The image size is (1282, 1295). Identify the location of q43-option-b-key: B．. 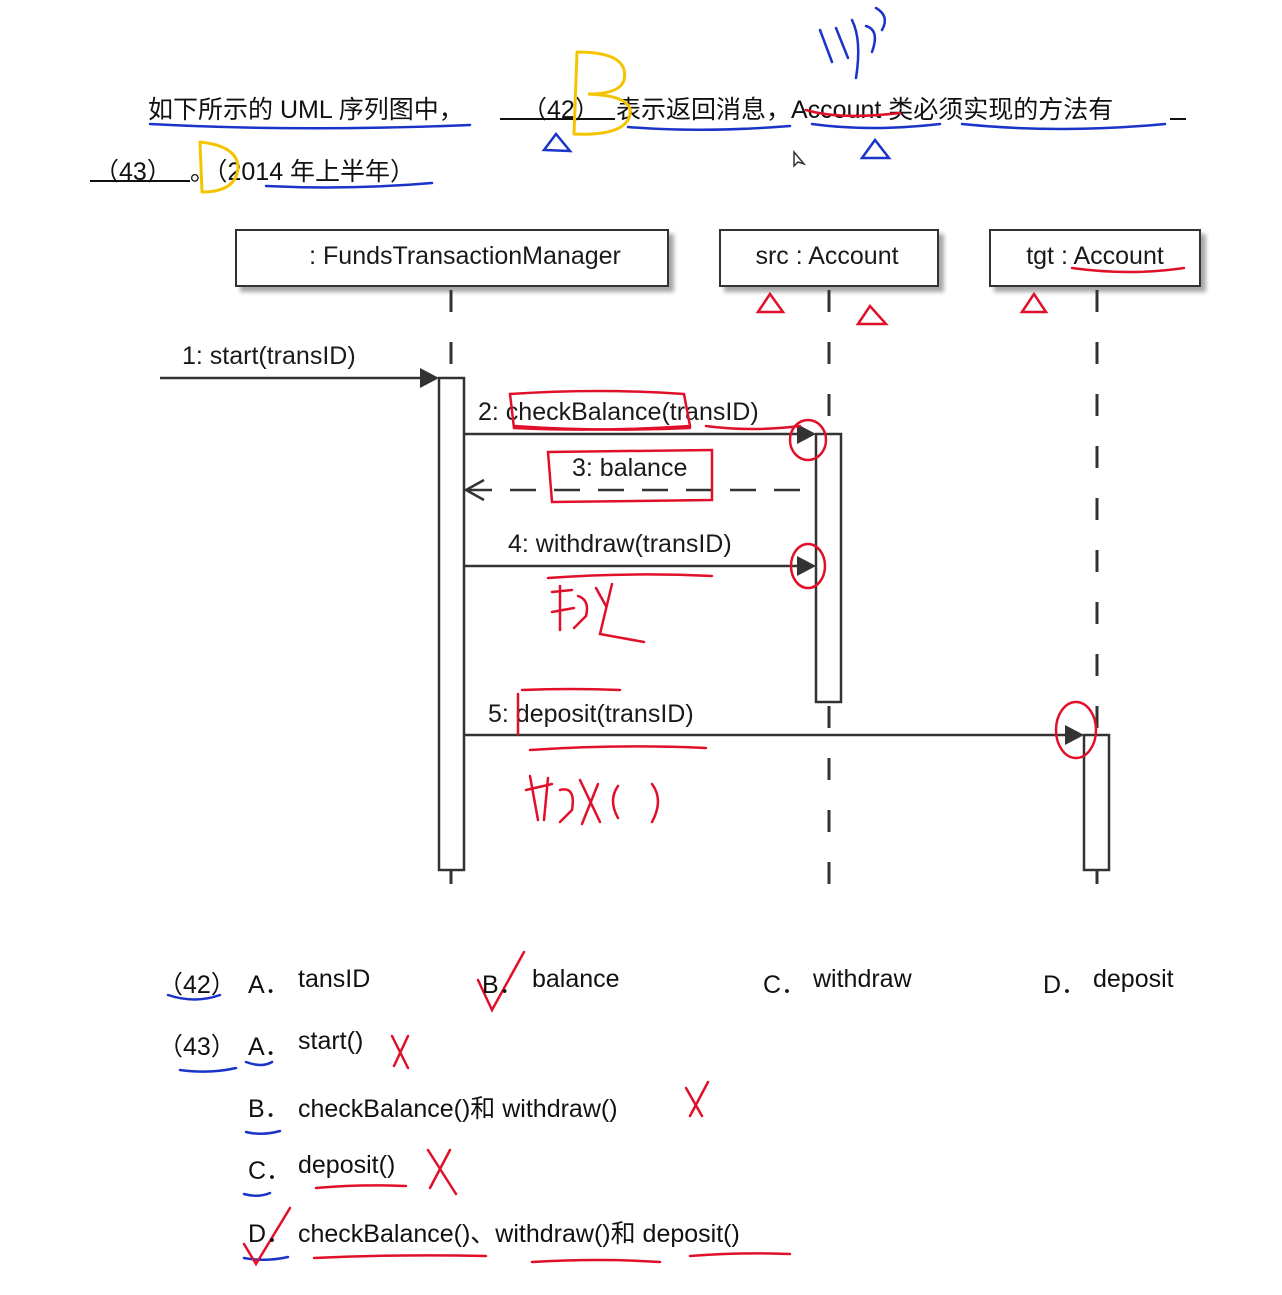
(269, 1109).